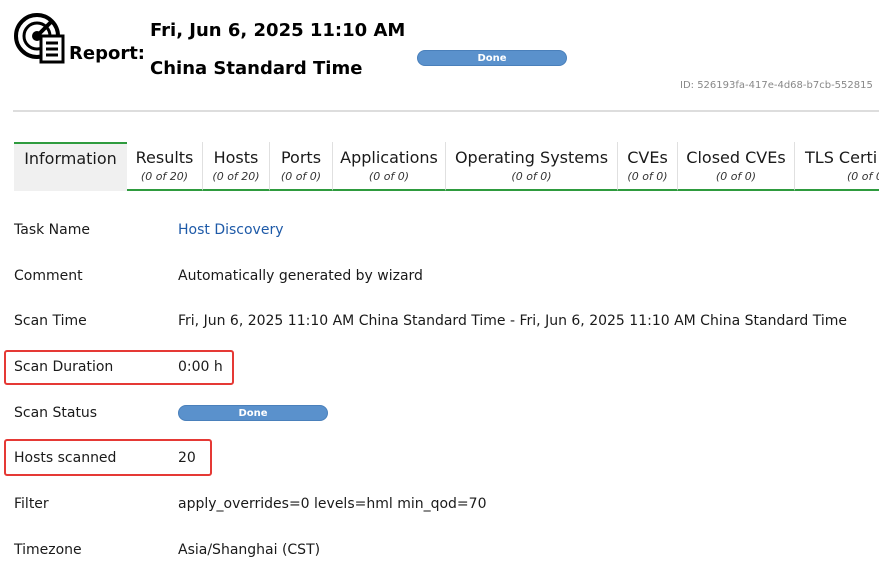 The width and height of the screenshot is (879, 574). What do you see at coordinates (300, 276) in the screenshot?
I see `detail-value: Automatically generated by wizard` at bounding box center [300, 276].